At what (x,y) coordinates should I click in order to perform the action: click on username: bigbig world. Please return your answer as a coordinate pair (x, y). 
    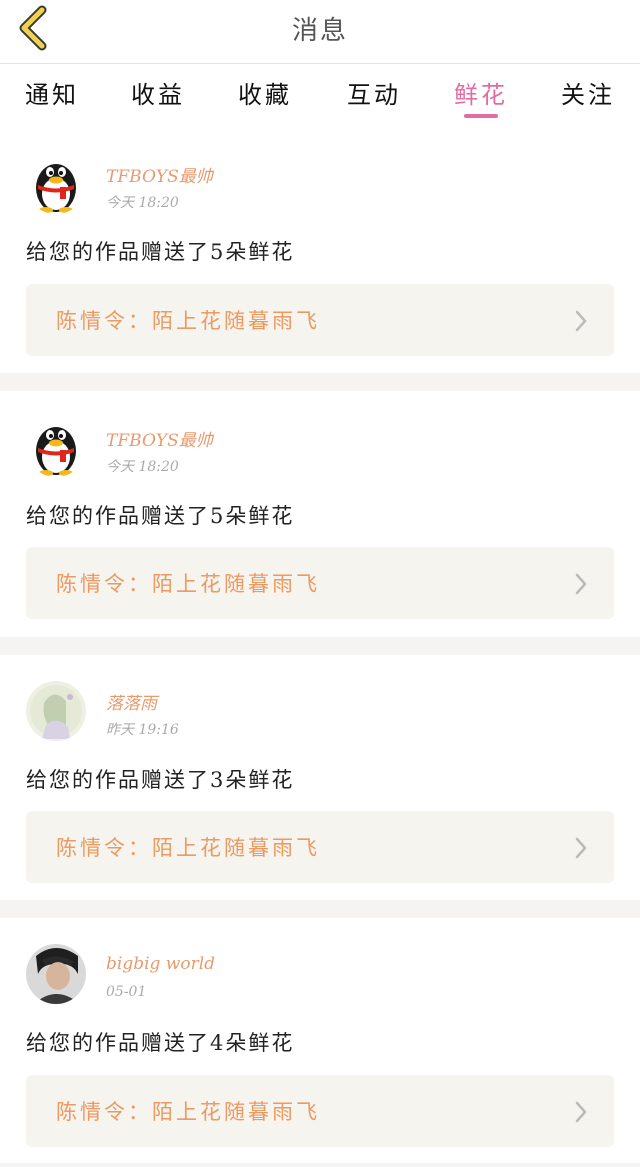
    Looking at the image, I should click on (160, 964).